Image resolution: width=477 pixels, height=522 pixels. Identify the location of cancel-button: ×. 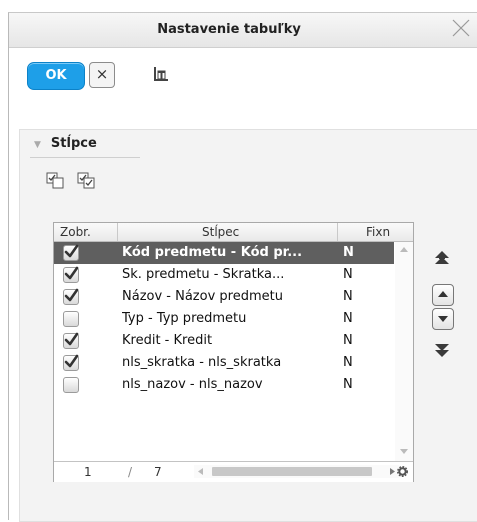
(102, 75).